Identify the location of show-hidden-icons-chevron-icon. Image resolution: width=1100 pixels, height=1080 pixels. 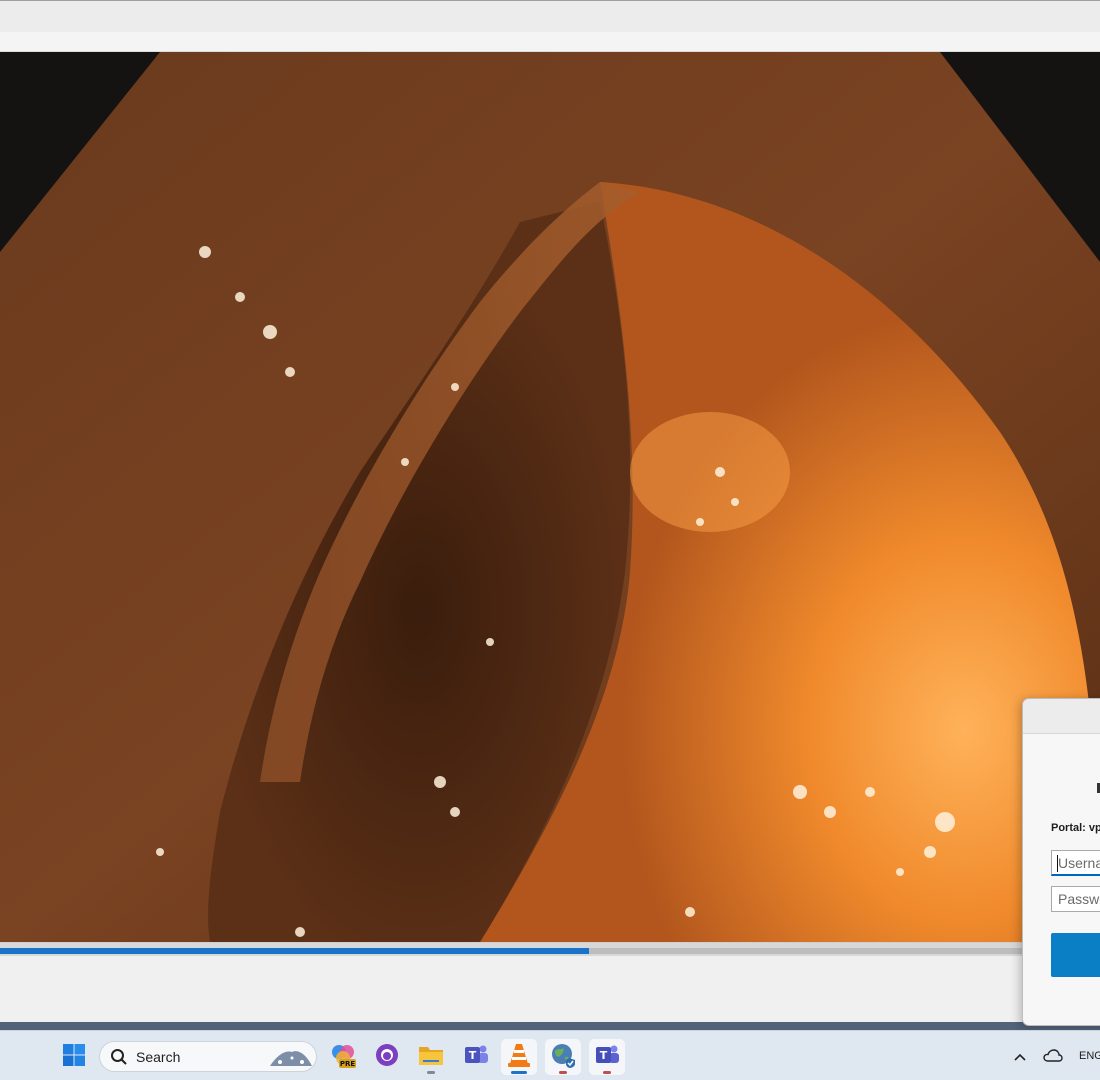
(1020, 1058).